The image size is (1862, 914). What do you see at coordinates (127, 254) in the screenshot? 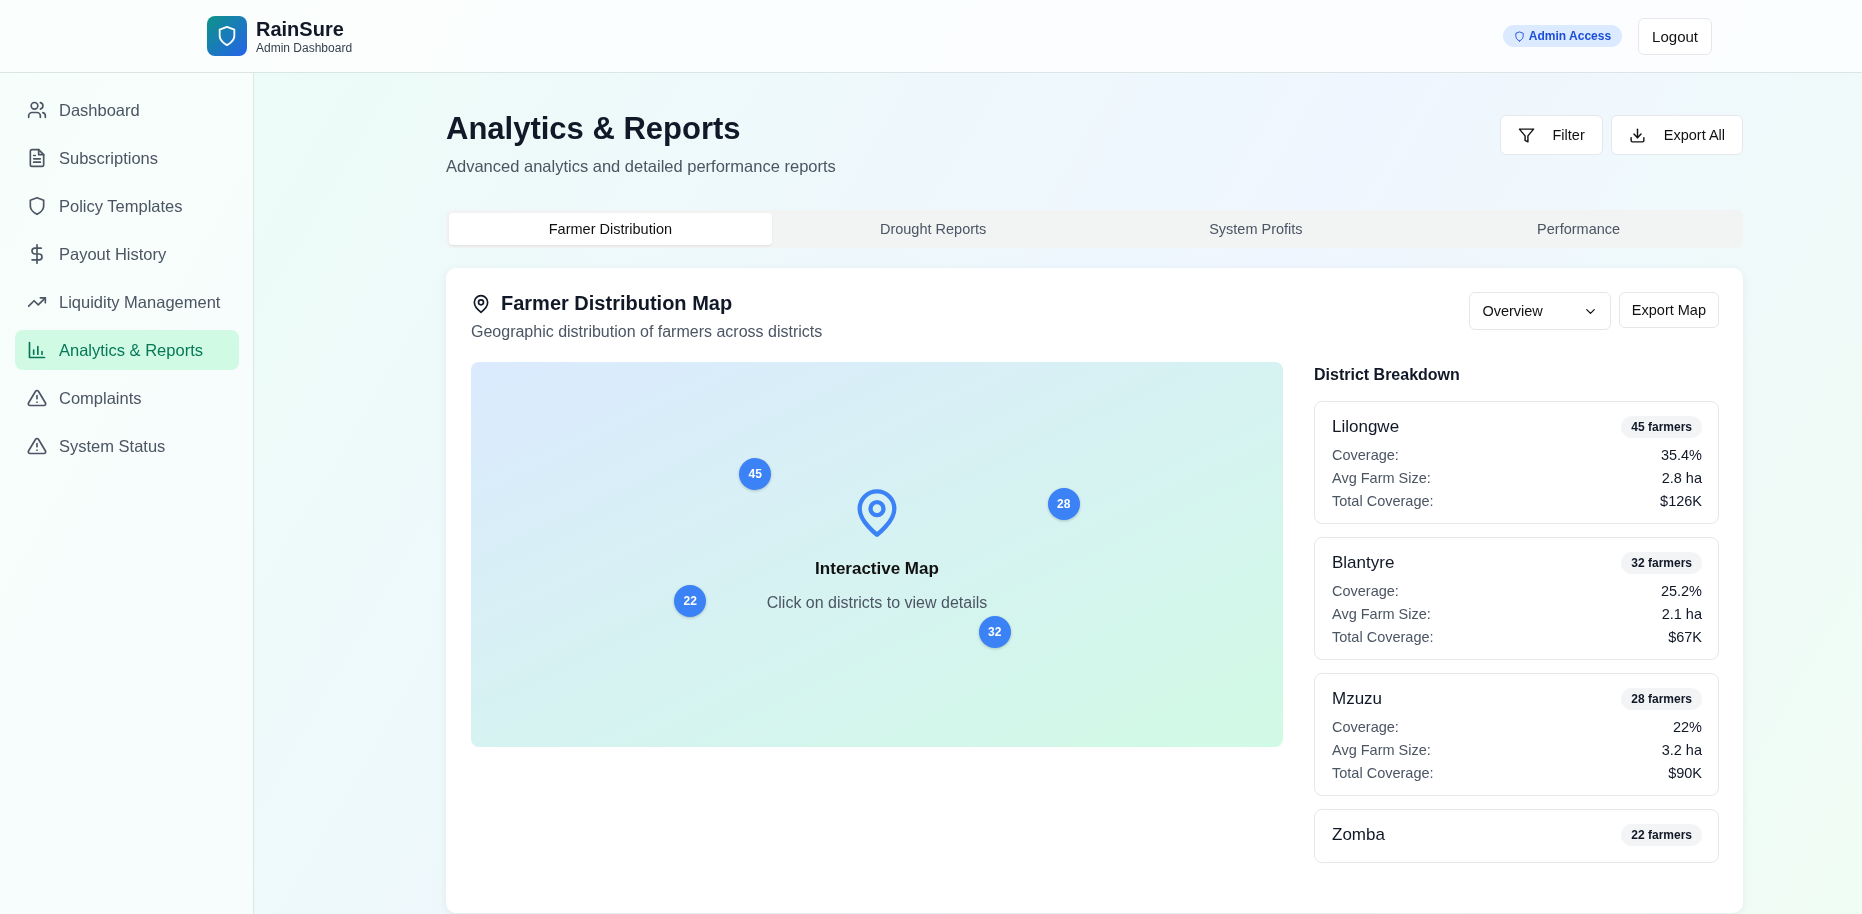
I see `sidebar-item: Payout History` at bounding box center [127, 254].